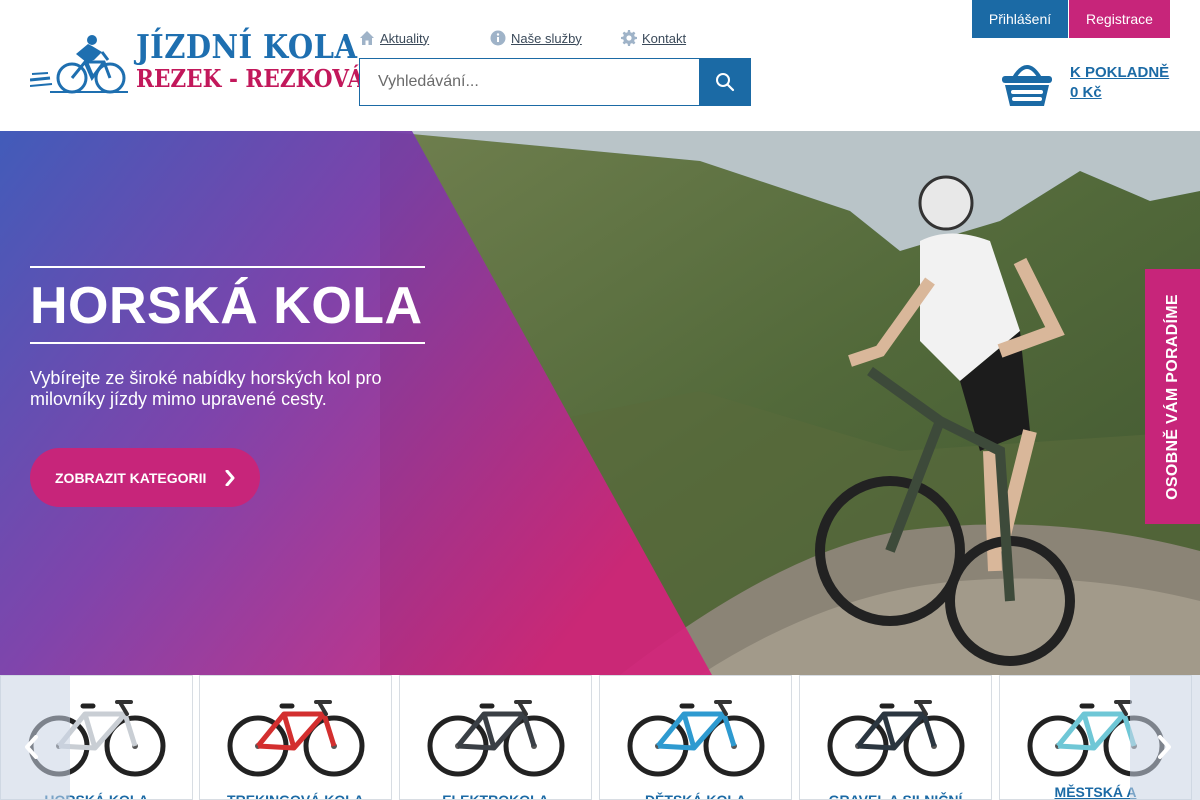 This screenshot has height=800, width=1200. I want to click on personal-advice-tab: OSOBNĚ VÁM PORADÍME, so click(1172, 396).